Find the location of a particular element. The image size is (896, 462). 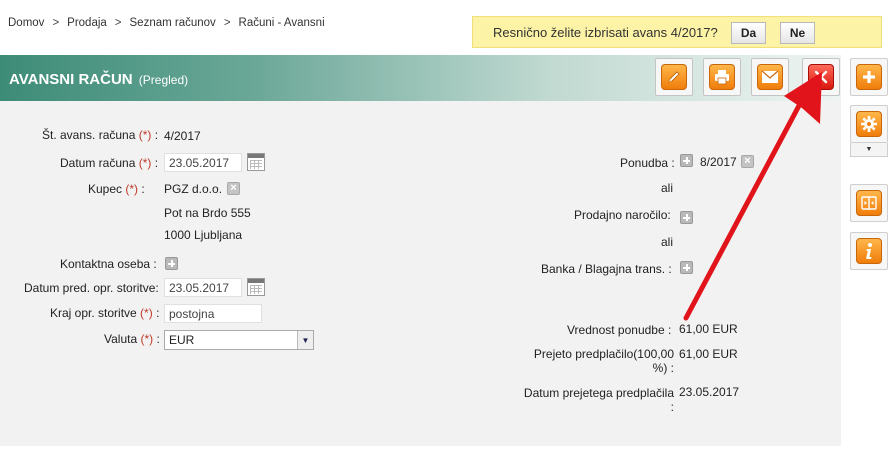

email-button is located at coordinates (770, 77).